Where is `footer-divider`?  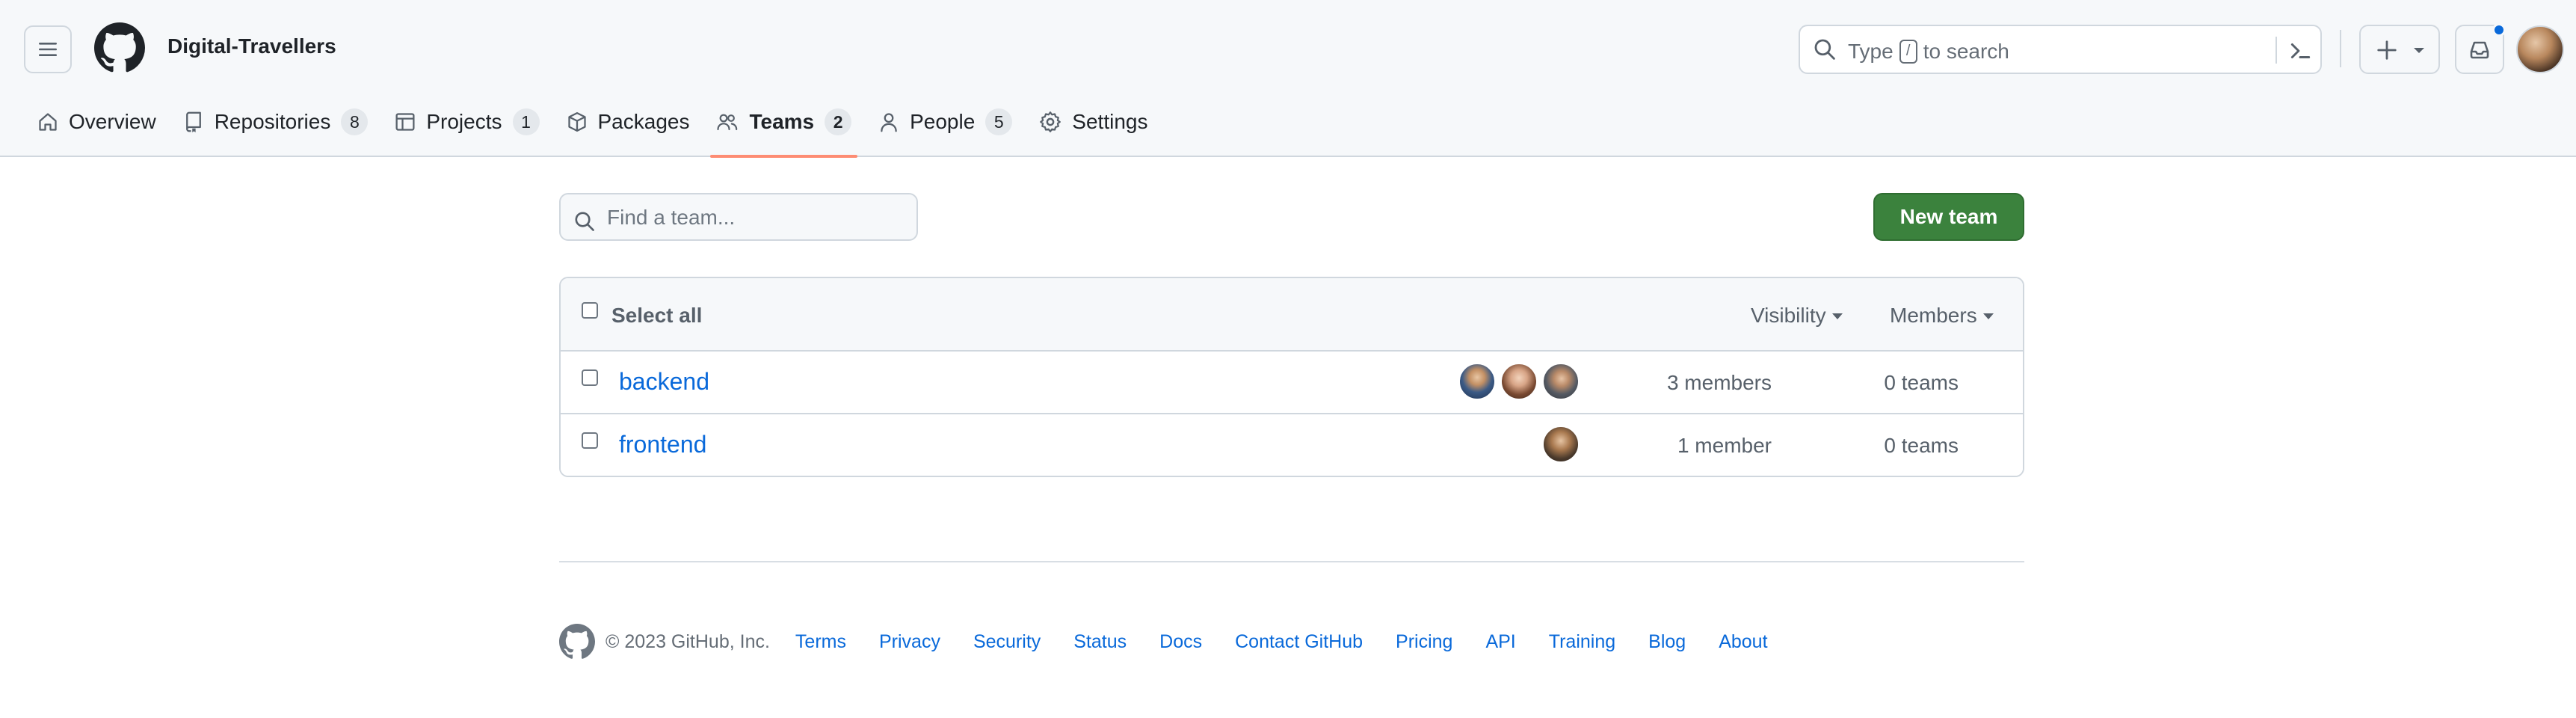 footer-divider is located at coordinates (1291, 561).